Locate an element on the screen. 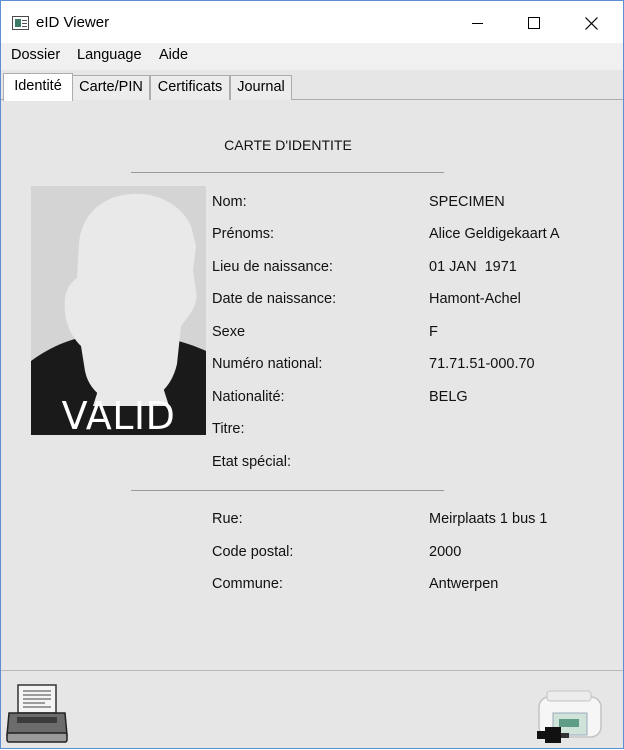 Image resolution: width=624 pixels, height=750 pixels. card-reader-icon is located at coordinates (569, 716).